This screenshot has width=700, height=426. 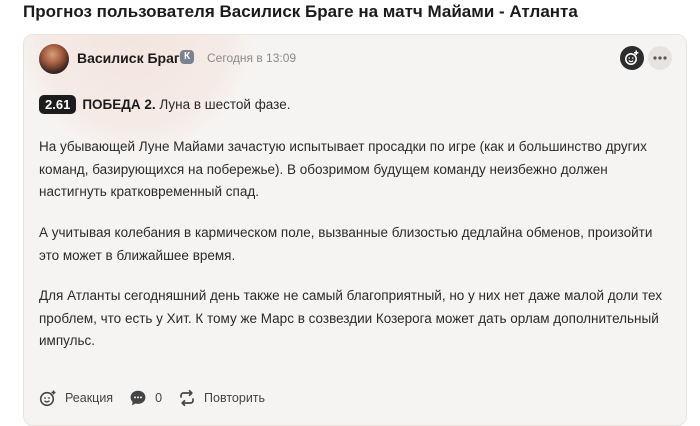 What do you see at coordinates (235, 398) in the screenshot?
I see `repost-label: Повторить` at bounding box center [235, 398].